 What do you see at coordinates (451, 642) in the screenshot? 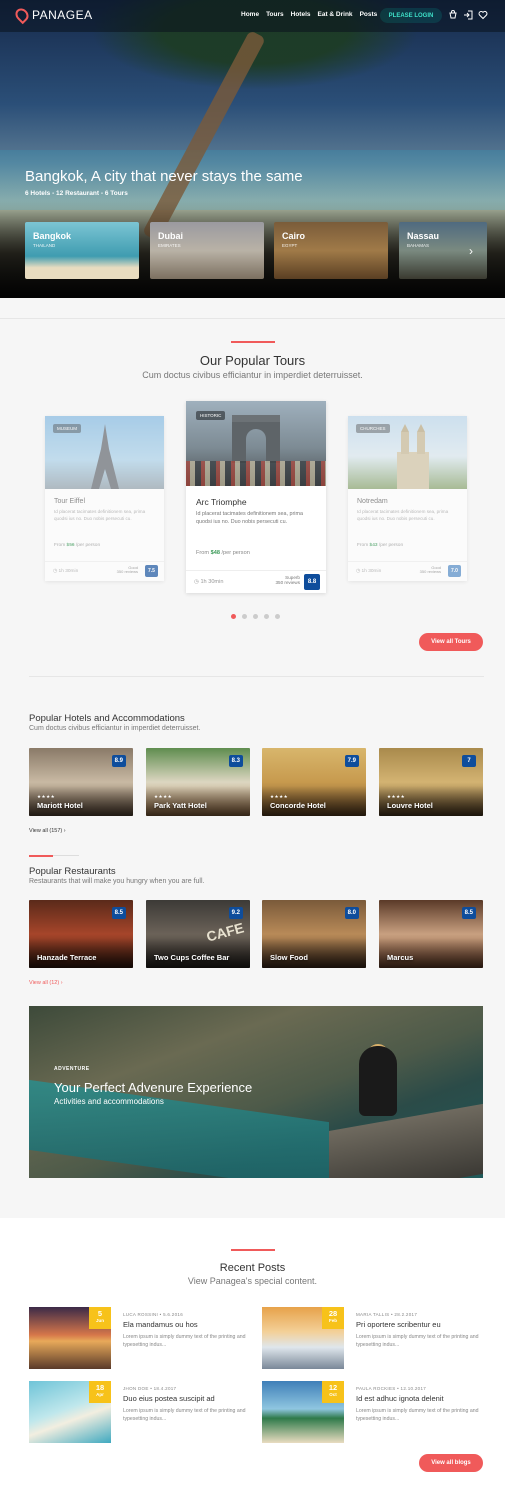
I see `view-all-tours-button: View all Tours` at bounding box center [451, 642].